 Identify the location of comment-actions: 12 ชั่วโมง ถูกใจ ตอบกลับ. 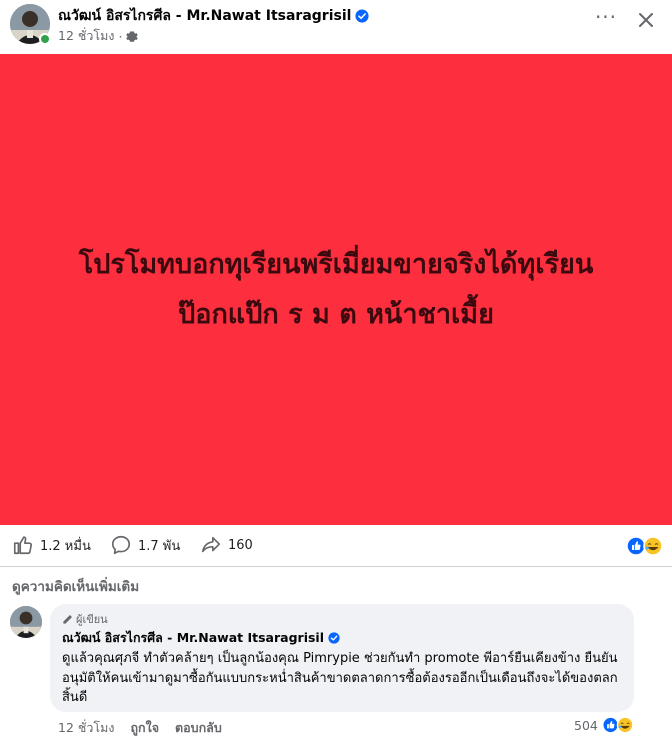
(140, 728).